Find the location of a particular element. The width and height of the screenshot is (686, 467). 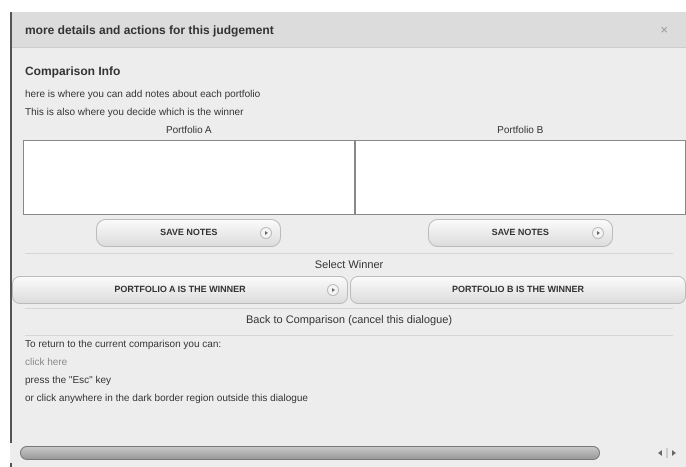

winner-button: PORTFOLIO B IS THE WINNER is located at coordinates (518, 290).